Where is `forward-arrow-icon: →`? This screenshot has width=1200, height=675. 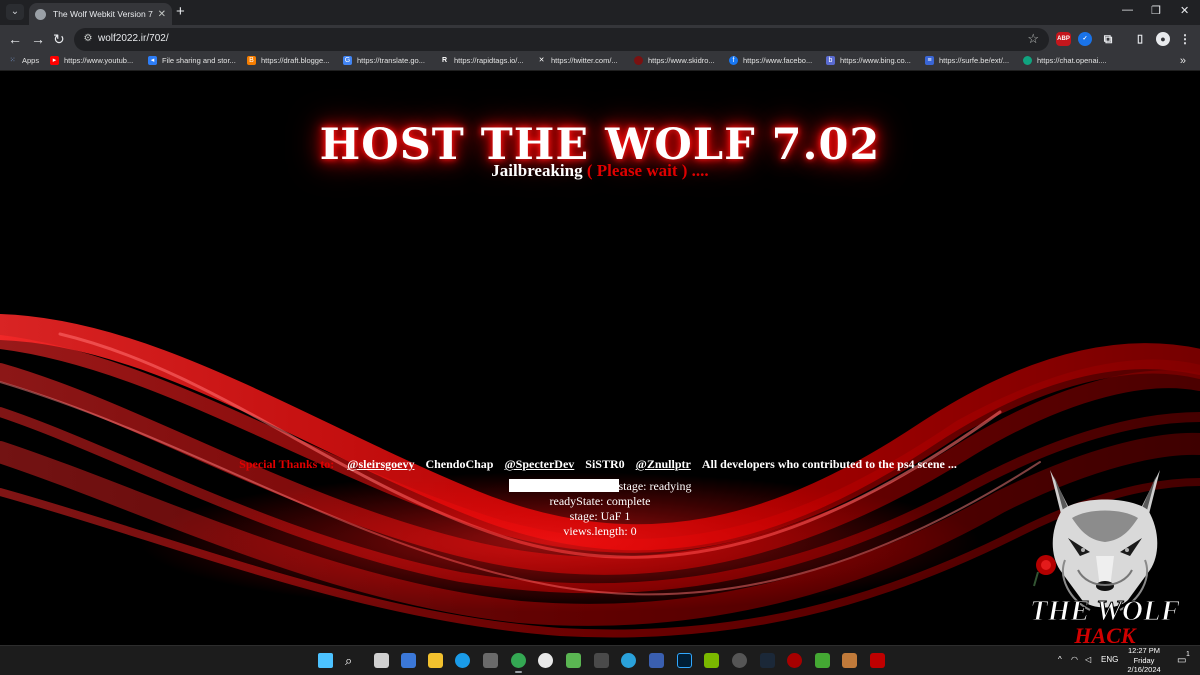
forward-arrow-icon: → is located at coordinates (38, 39).